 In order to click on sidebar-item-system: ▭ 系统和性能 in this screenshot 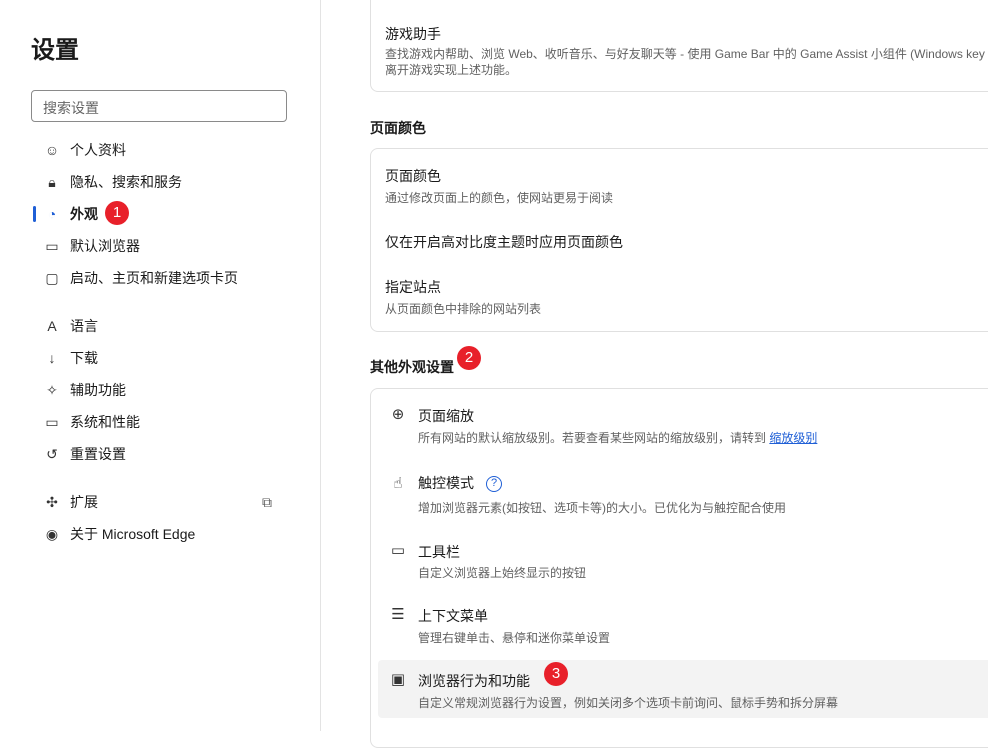, I will do `click(160, 422)`.